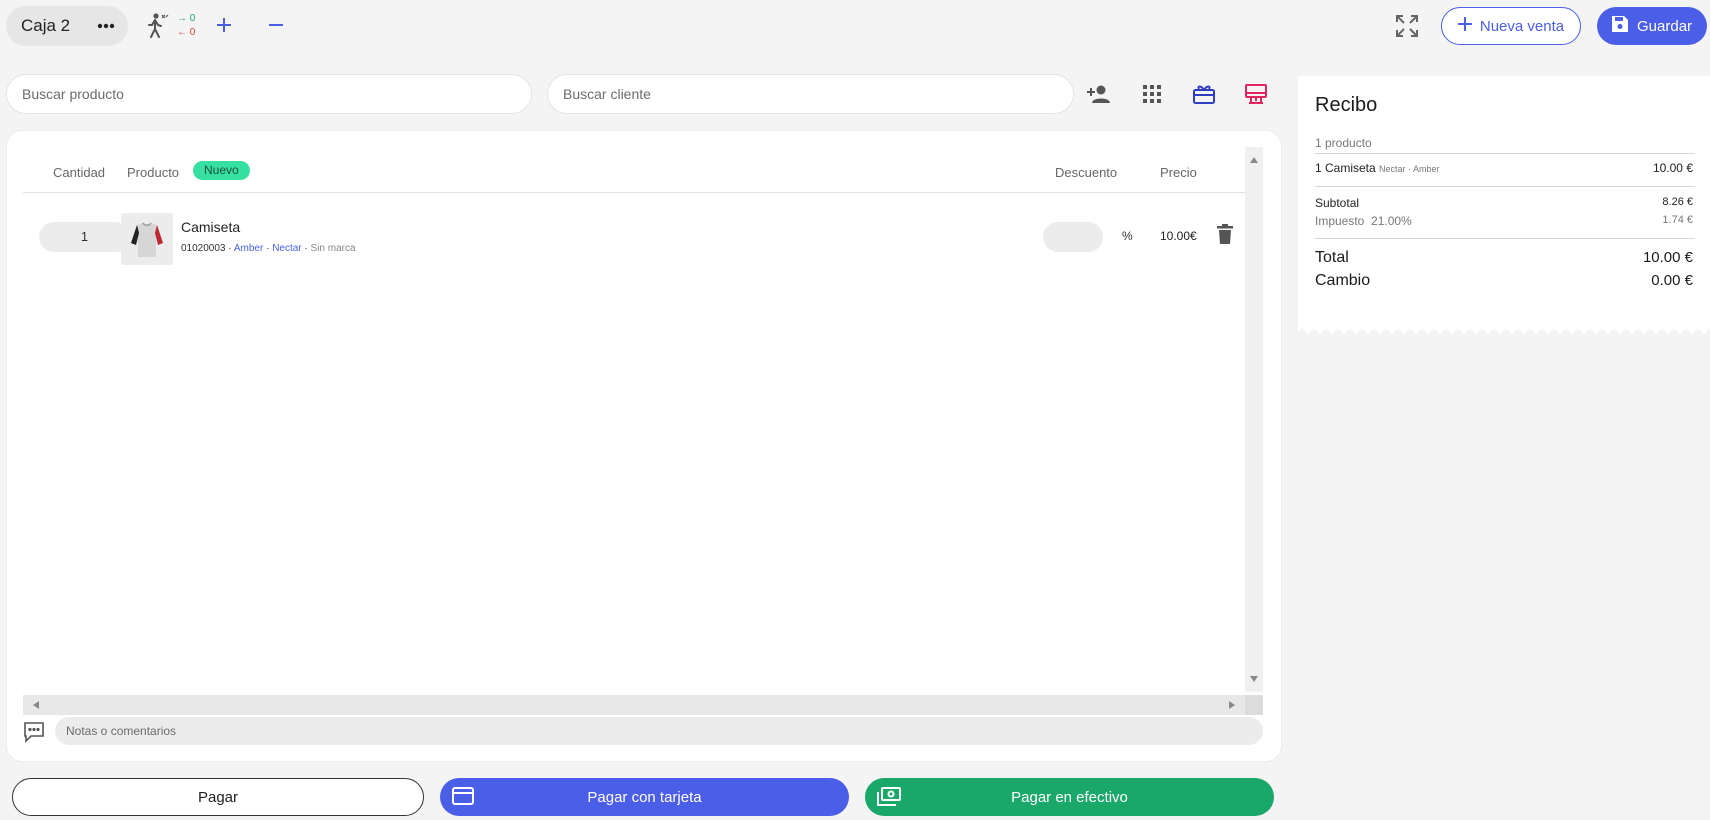 The image size is (1710, 820). What do you see at coordinates (1337, 203) in the screenshot?
I see `subtotal-label: Subtotal` at bounding box center [1337, 203].